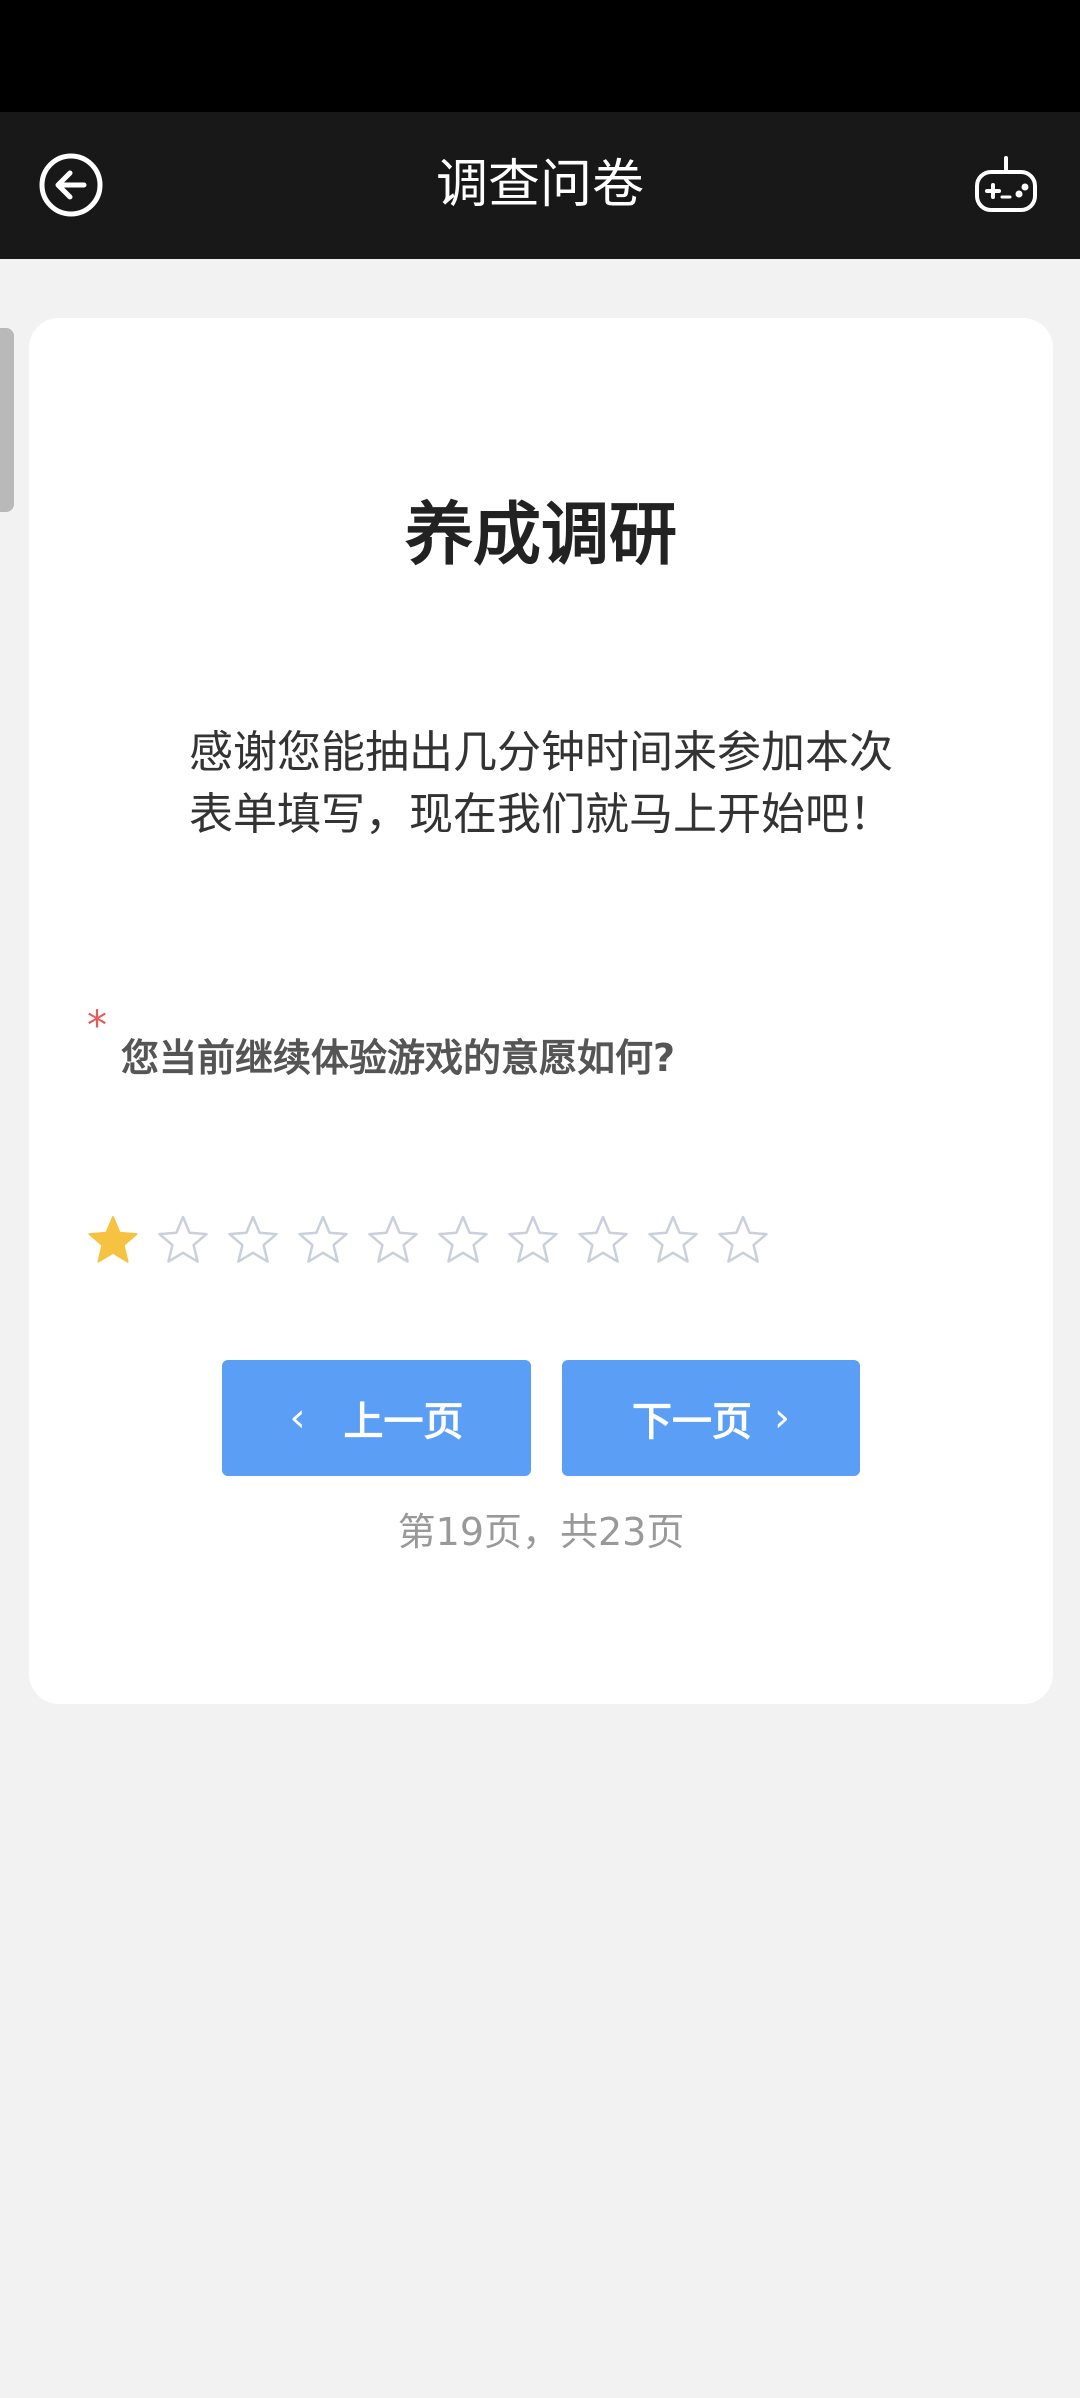 The image size is (1080, 2398). What do you see at coordinates (113, 1240) in the screenshot?
I see `star-filled-icon` at bounding box center [113, 1240].